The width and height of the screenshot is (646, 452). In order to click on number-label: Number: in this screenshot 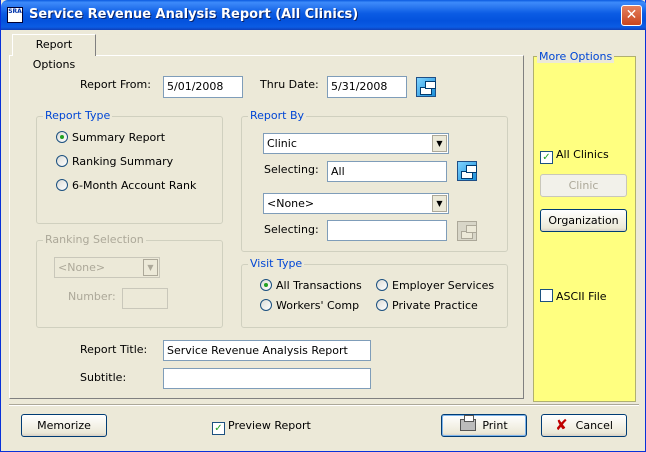, I will do `click(92, 296)`.